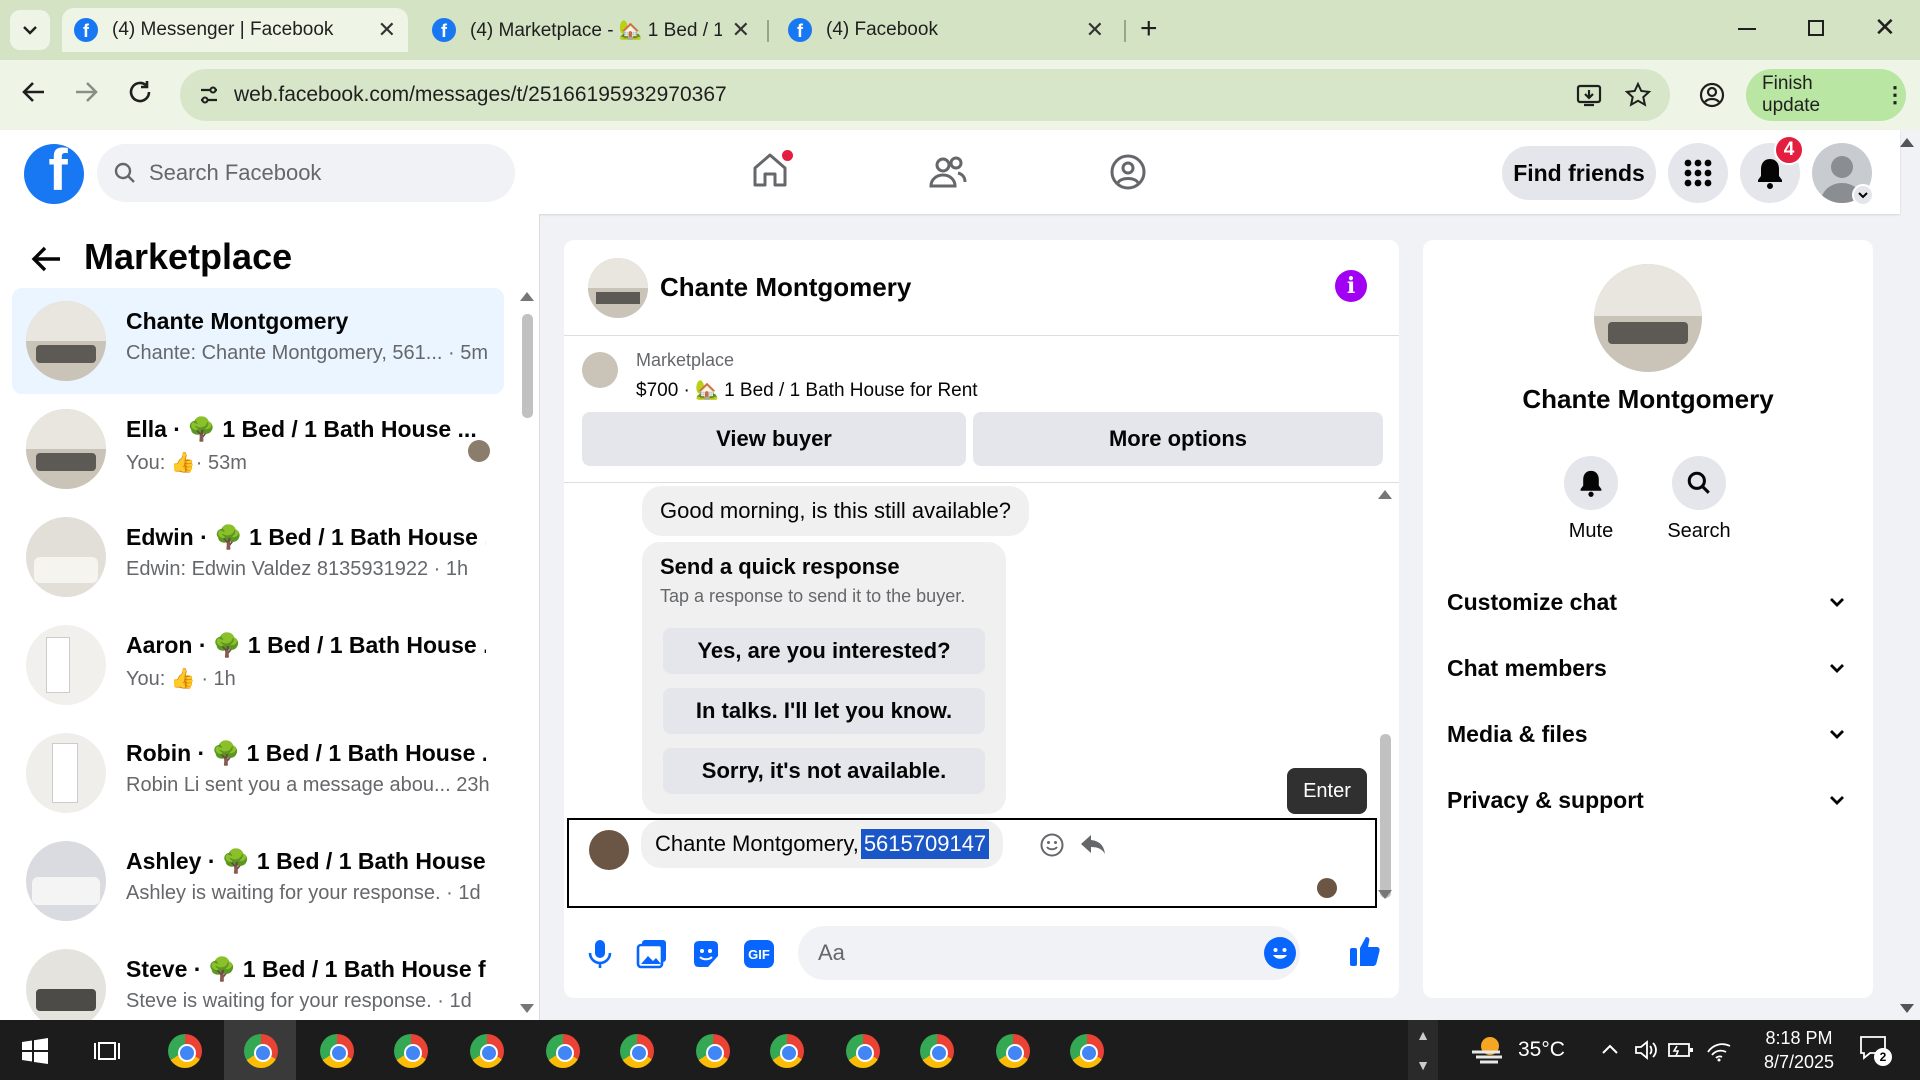 The height and width of the screenshot is (1080, 1920). Describe the element at coordinates (1799, 1062) in the screenshot. I see `clock-date: 8/7/2025` at that location.